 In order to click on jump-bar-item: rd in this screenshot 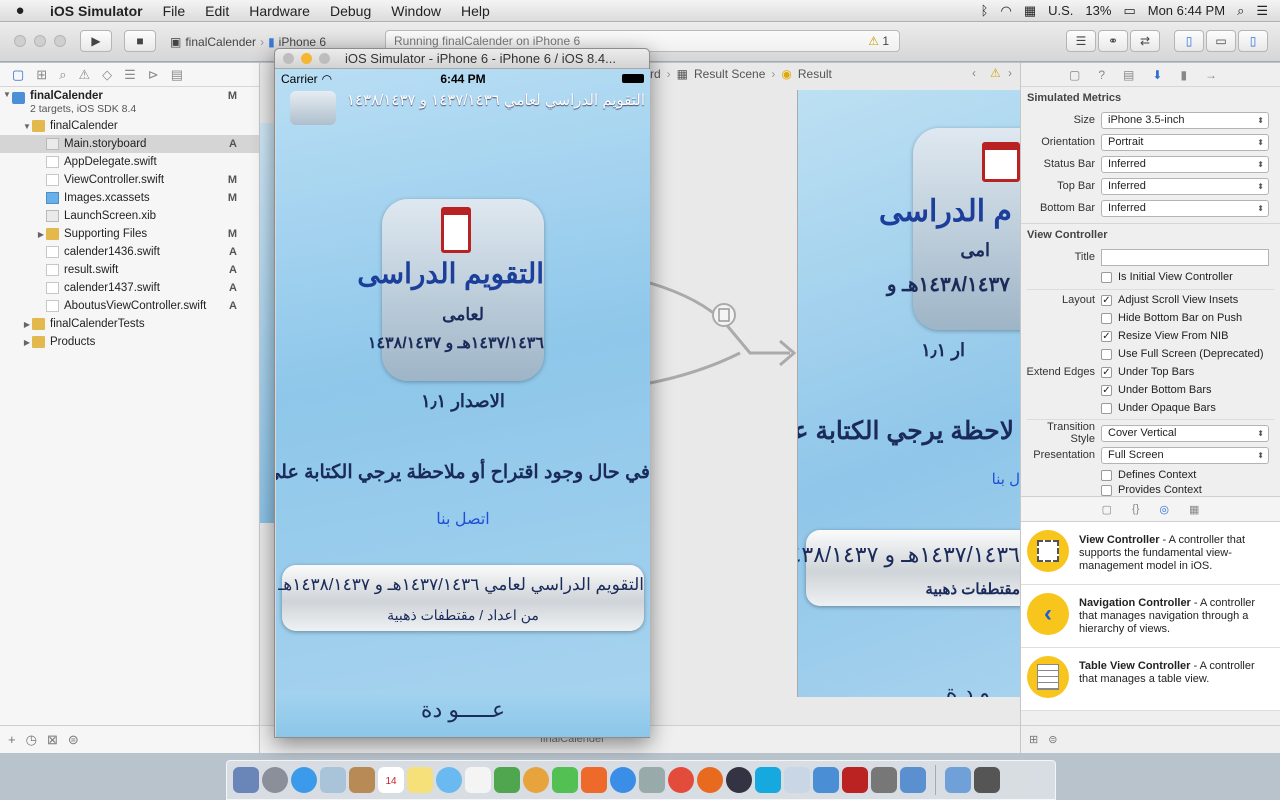, I will do `click(655, 74)`.